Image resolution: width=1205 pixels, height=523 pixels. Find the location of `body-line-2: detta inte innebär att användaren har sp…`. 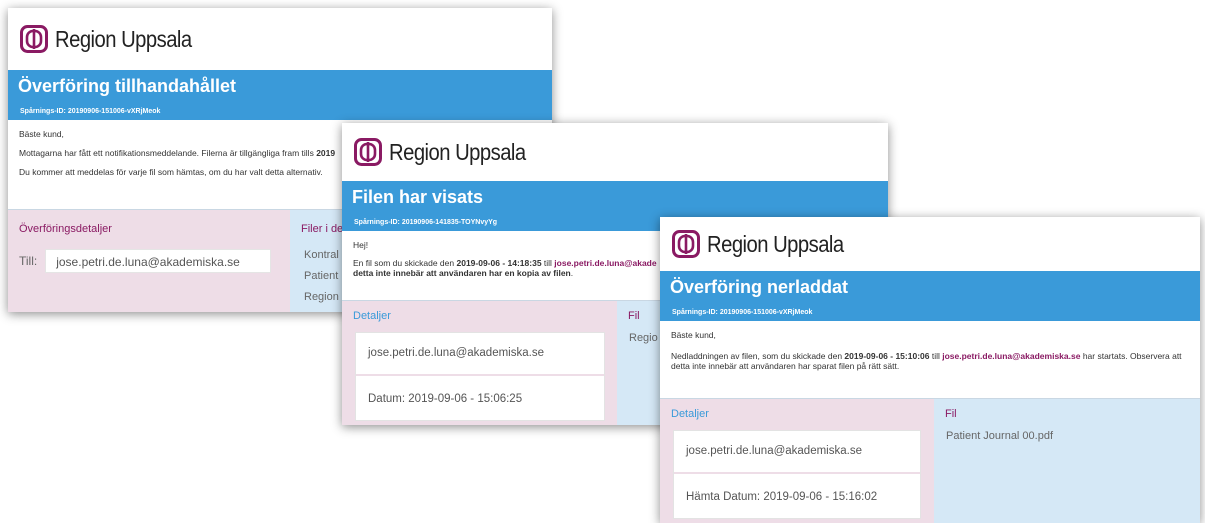

body-line-2: detta inte innebär att användaren har sp… is located at coordinates (785, 366).